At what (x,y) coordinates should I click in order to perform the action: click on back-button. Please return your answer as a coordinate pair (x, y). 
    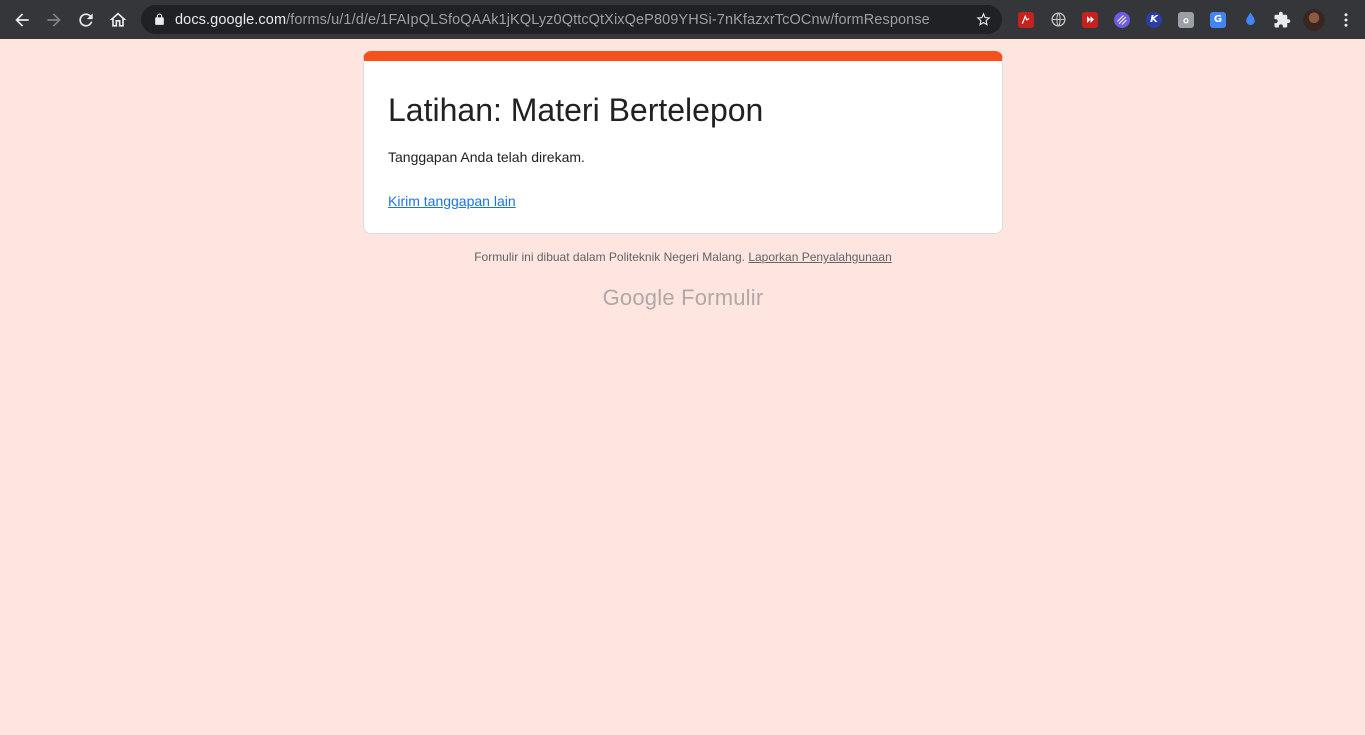
    Looking at the image, I should click on (22, 20).